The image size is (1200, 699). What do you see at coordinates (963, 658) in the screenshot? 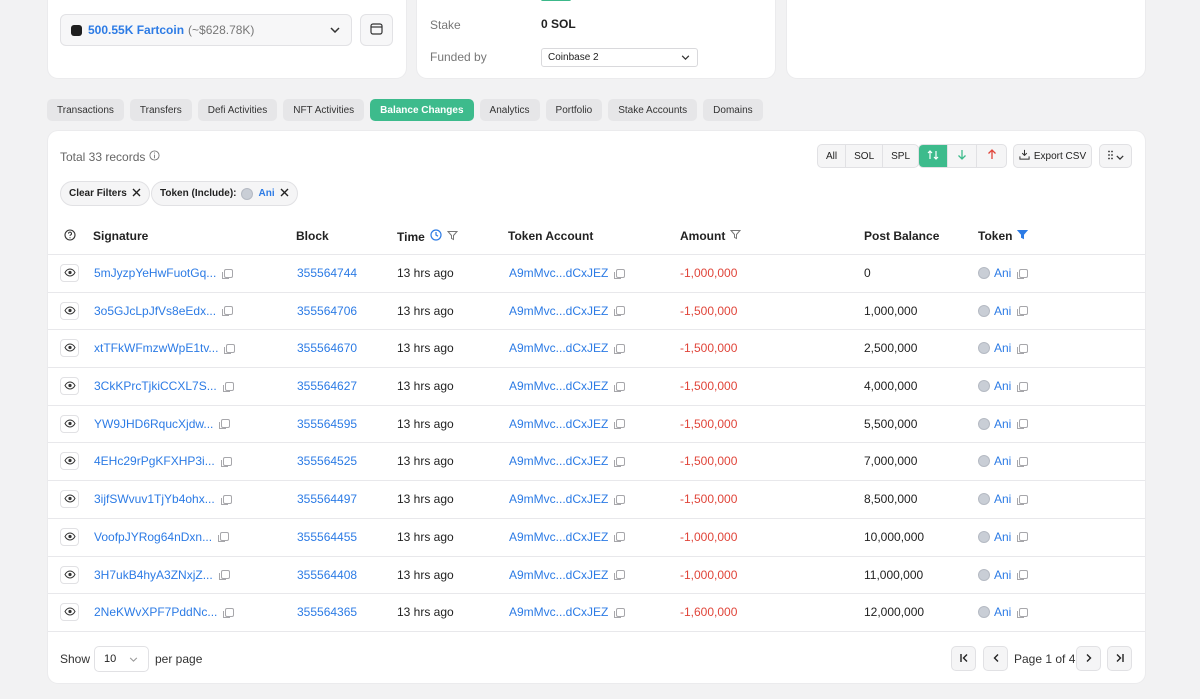
I see `first-page-button` at bounding box center [963, 658].